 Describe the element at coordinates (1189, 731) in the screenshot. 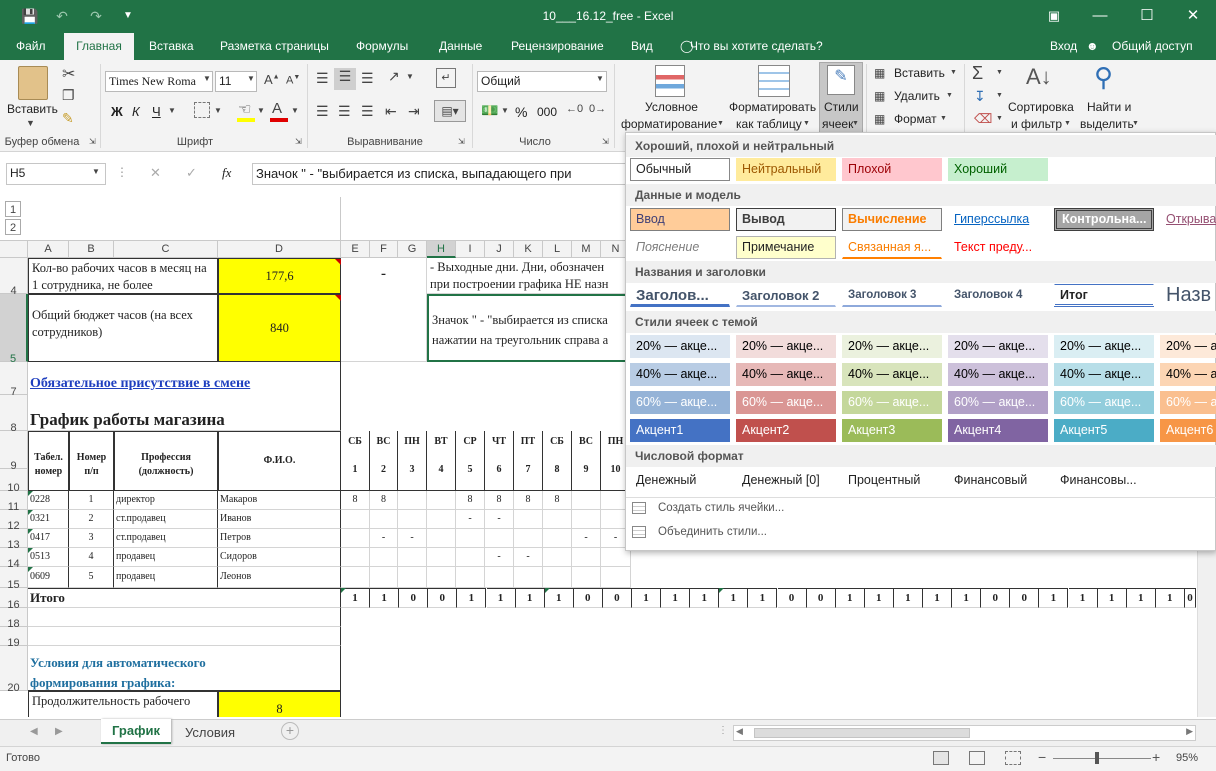

I see `scroll-right-icon: ▶` at that location.